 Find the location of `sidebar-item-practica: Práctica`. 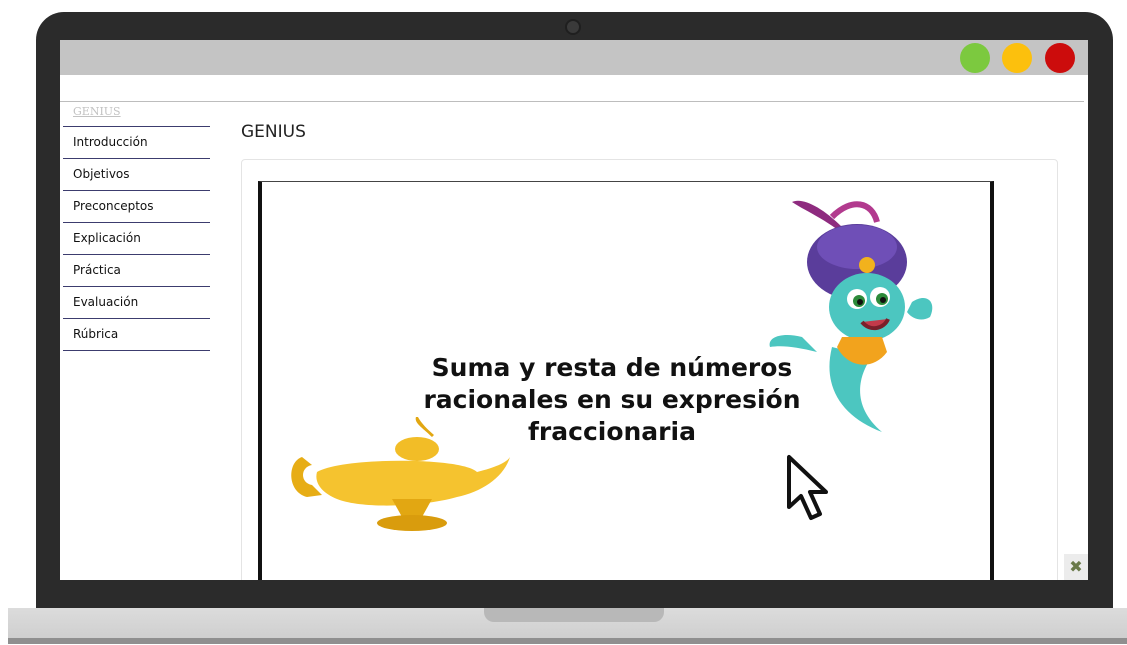

sidebar-item-practica: Práctica is located at coordinates (136, 271).